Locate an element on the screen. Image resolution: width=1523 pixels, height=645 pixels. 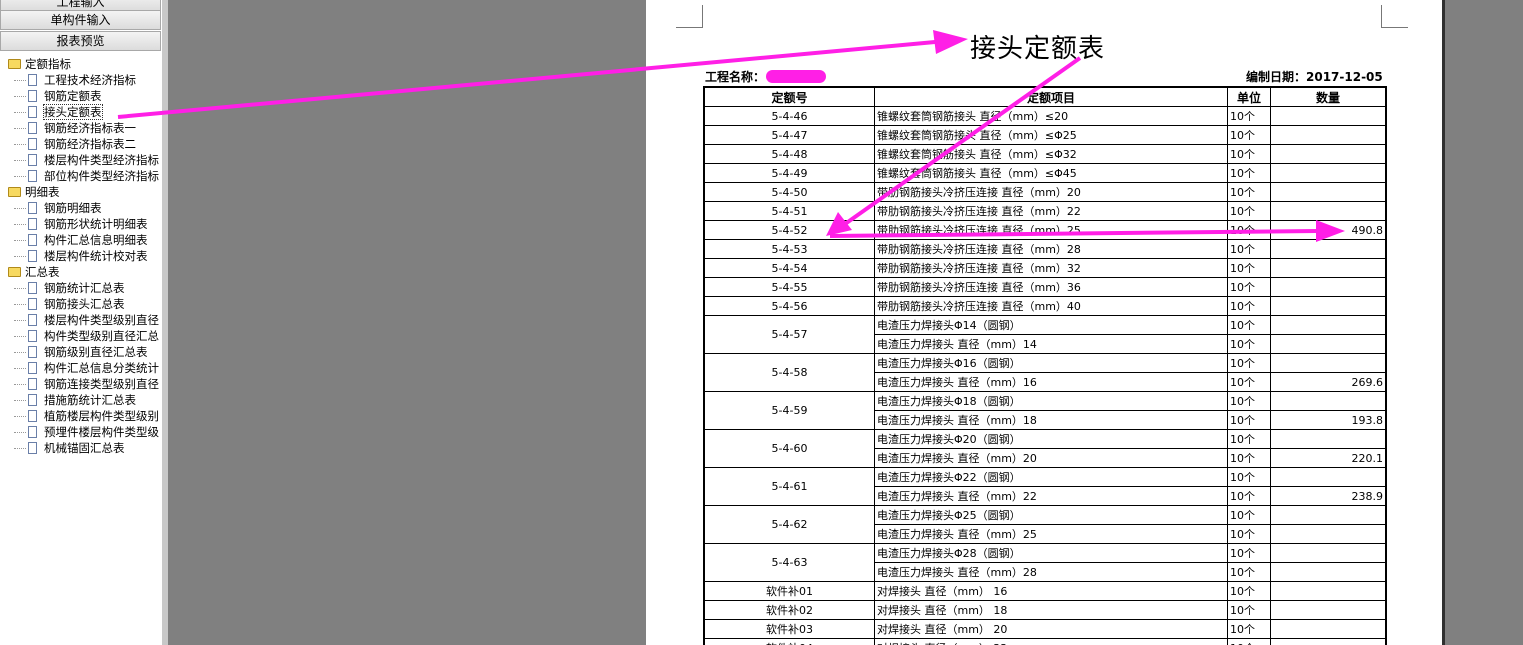
quota-item-cell: 锥螺纹套筒钢筋接头 直径（mm）≤Φ45 is located at coordinates (1051, 173).